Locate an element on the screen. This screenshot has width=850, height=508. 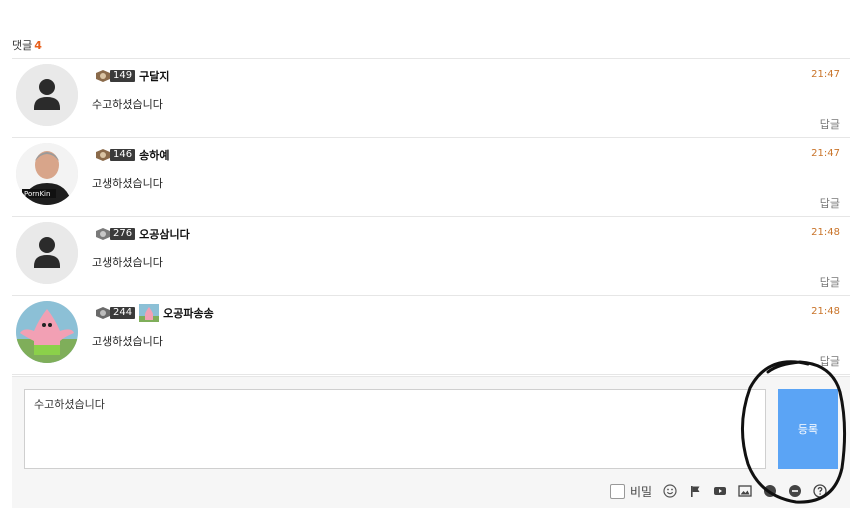
nickname: 송하예 is located at coordinates (154, 155).